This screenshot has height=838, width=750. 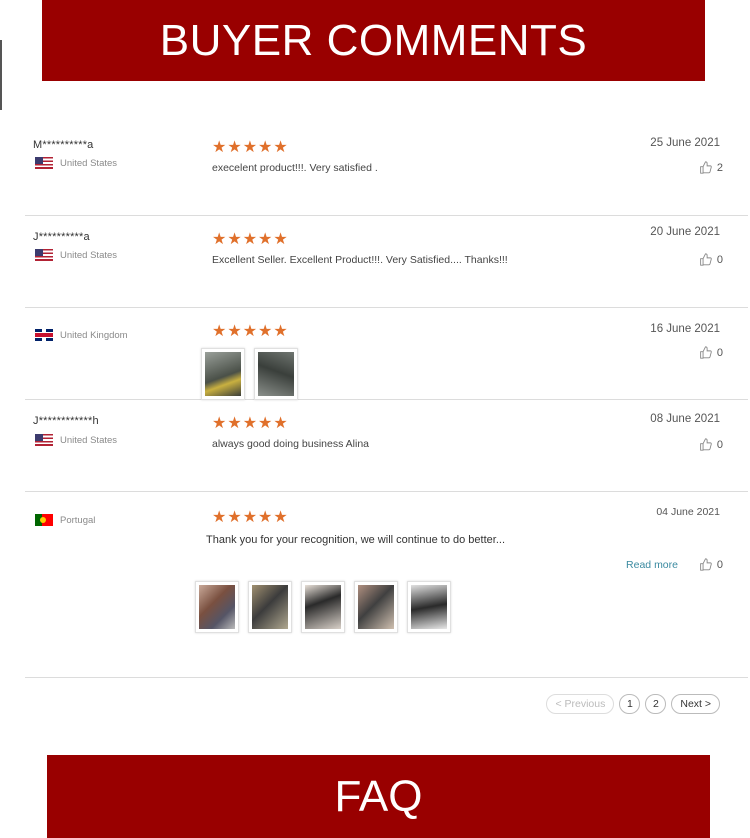 I want to click on faq-banner: FAQ, so click(x=378, y=796).